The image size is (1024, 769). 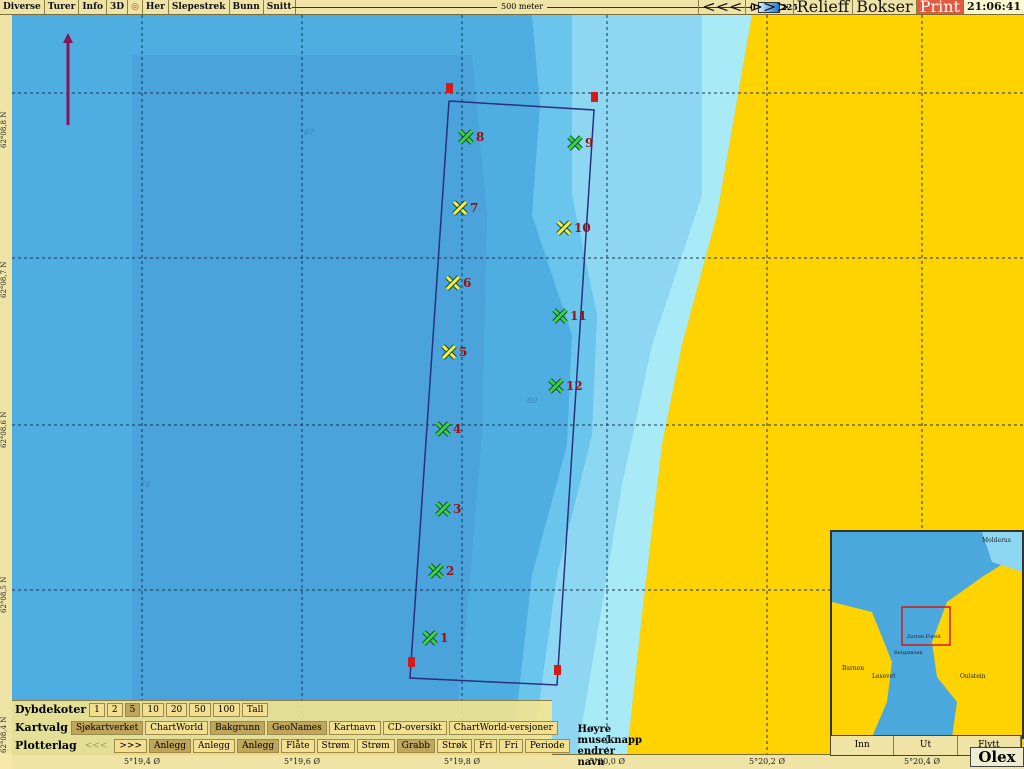 What do you see at coordinates (238, 727) in the screenshot?
I see `chart-background: Bakgrunn` at bounding box center [238, 727].